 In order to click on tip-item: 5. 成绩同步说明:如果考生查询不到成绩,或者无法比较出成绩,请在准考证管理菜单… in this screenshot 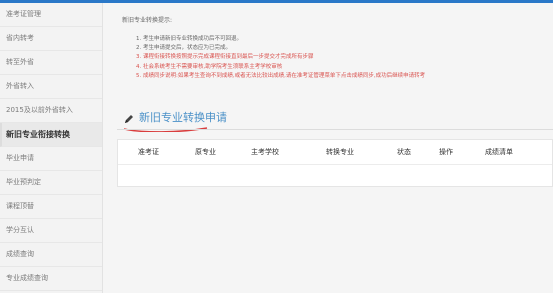, I will do `click(281, 75)`.